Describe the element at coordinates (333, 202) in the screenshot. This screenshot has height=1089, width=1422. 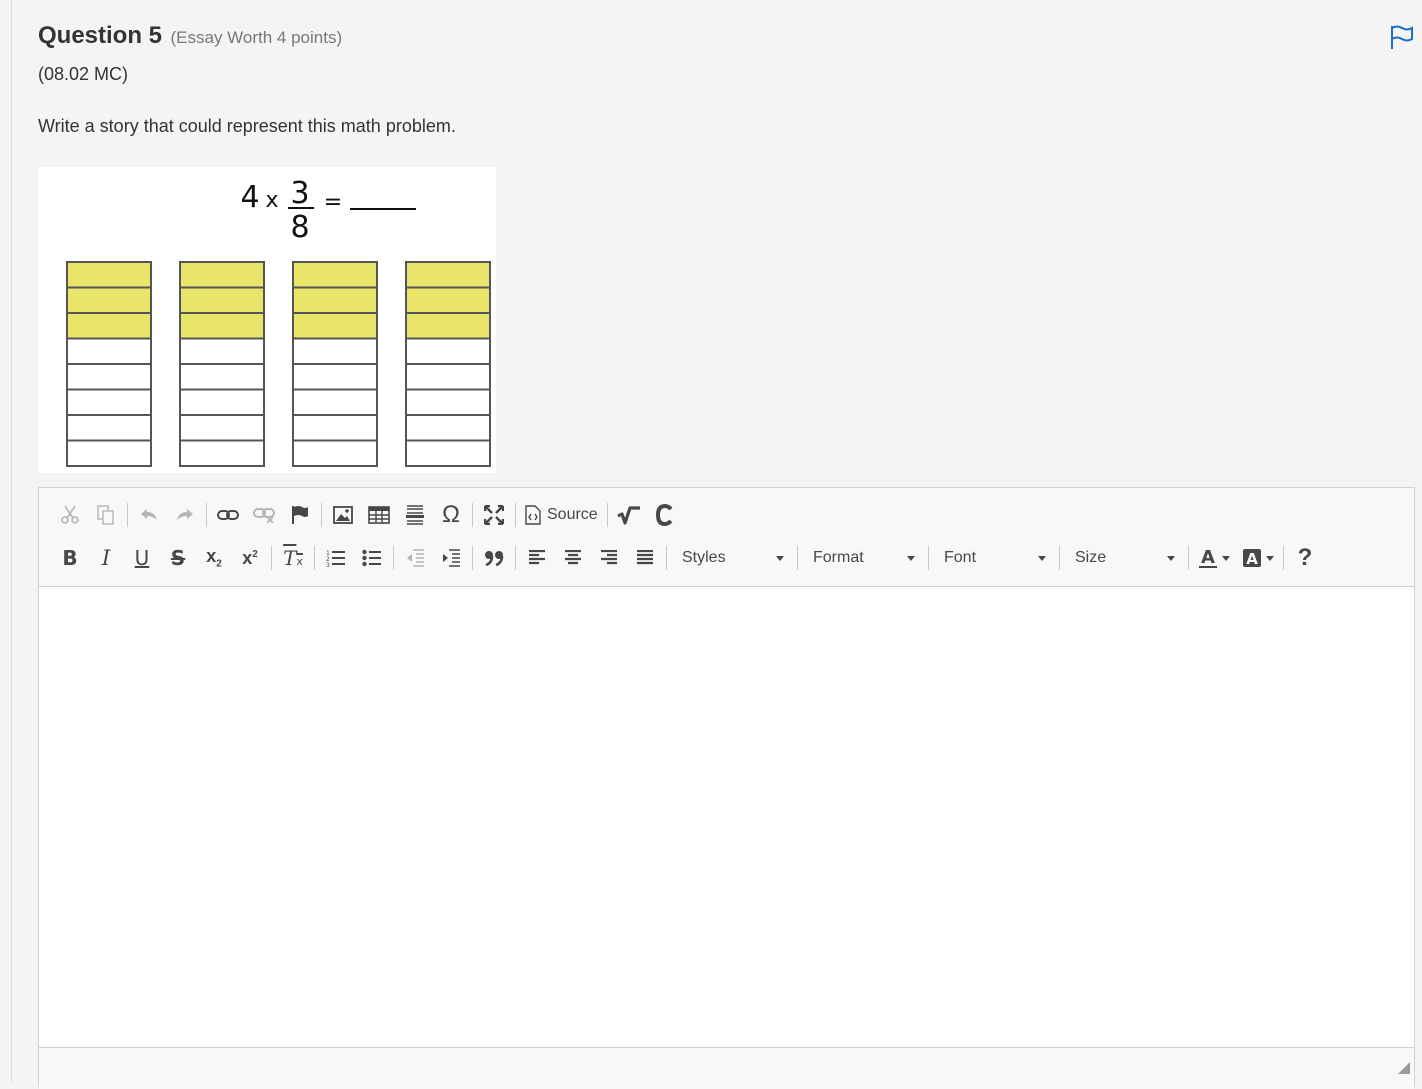
I see `equals-text: =` at that location.